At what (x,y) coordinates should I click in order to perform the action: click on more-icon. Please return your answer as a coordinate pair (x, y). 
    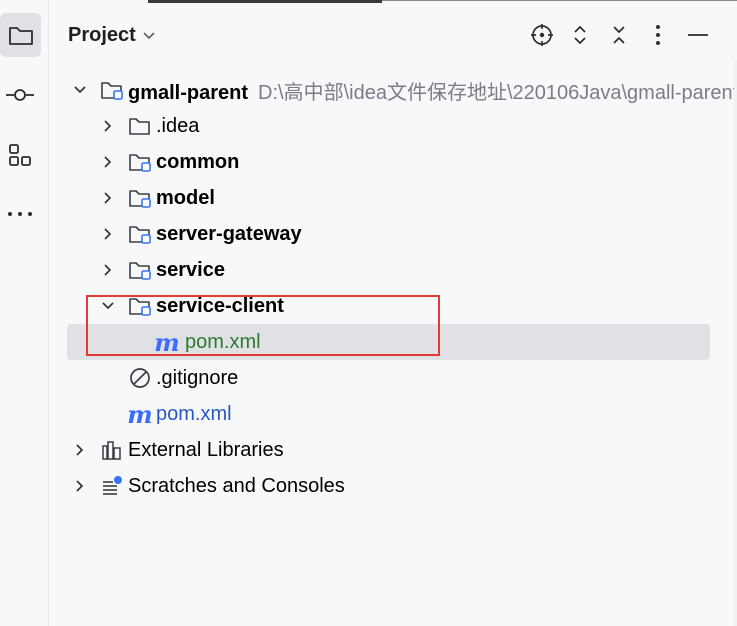
    Looking at the image, I should click on (20, 214).